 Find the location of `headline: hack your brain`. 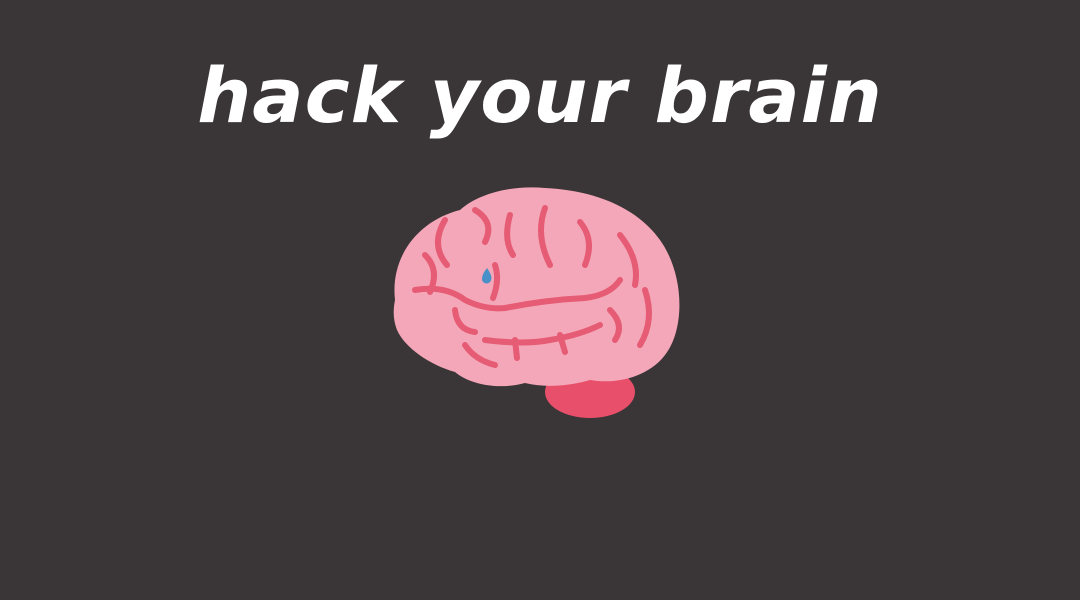

headline: hack your brain is located at coordinates (540, 95).